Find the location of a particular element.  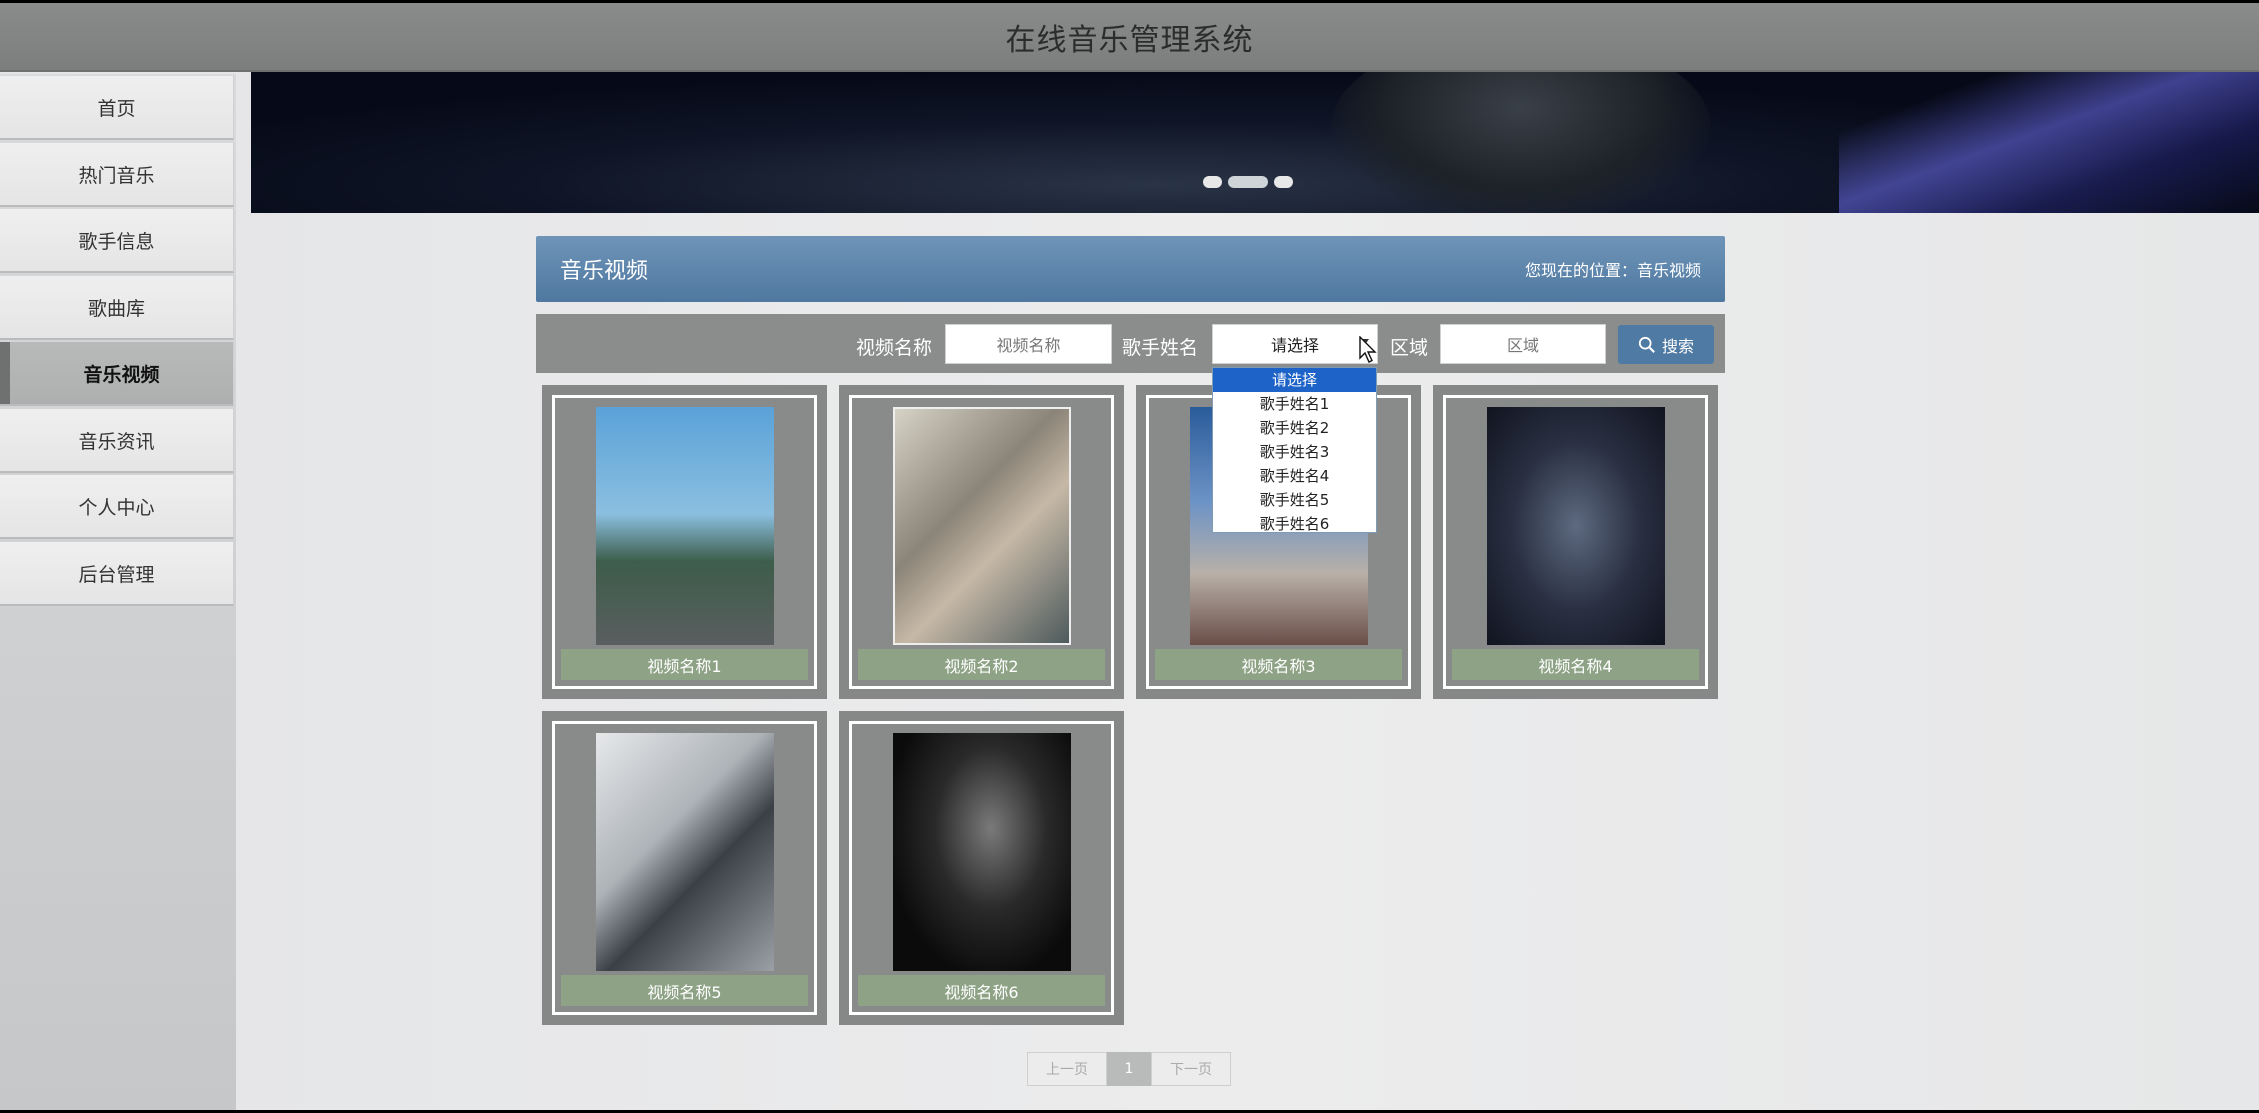

sidebar: 首页 热门音乐 歌手信息 歌曲库 音乐视频 音乐资讯 个人中心 后台管理 is located at coordinates (118, 592).